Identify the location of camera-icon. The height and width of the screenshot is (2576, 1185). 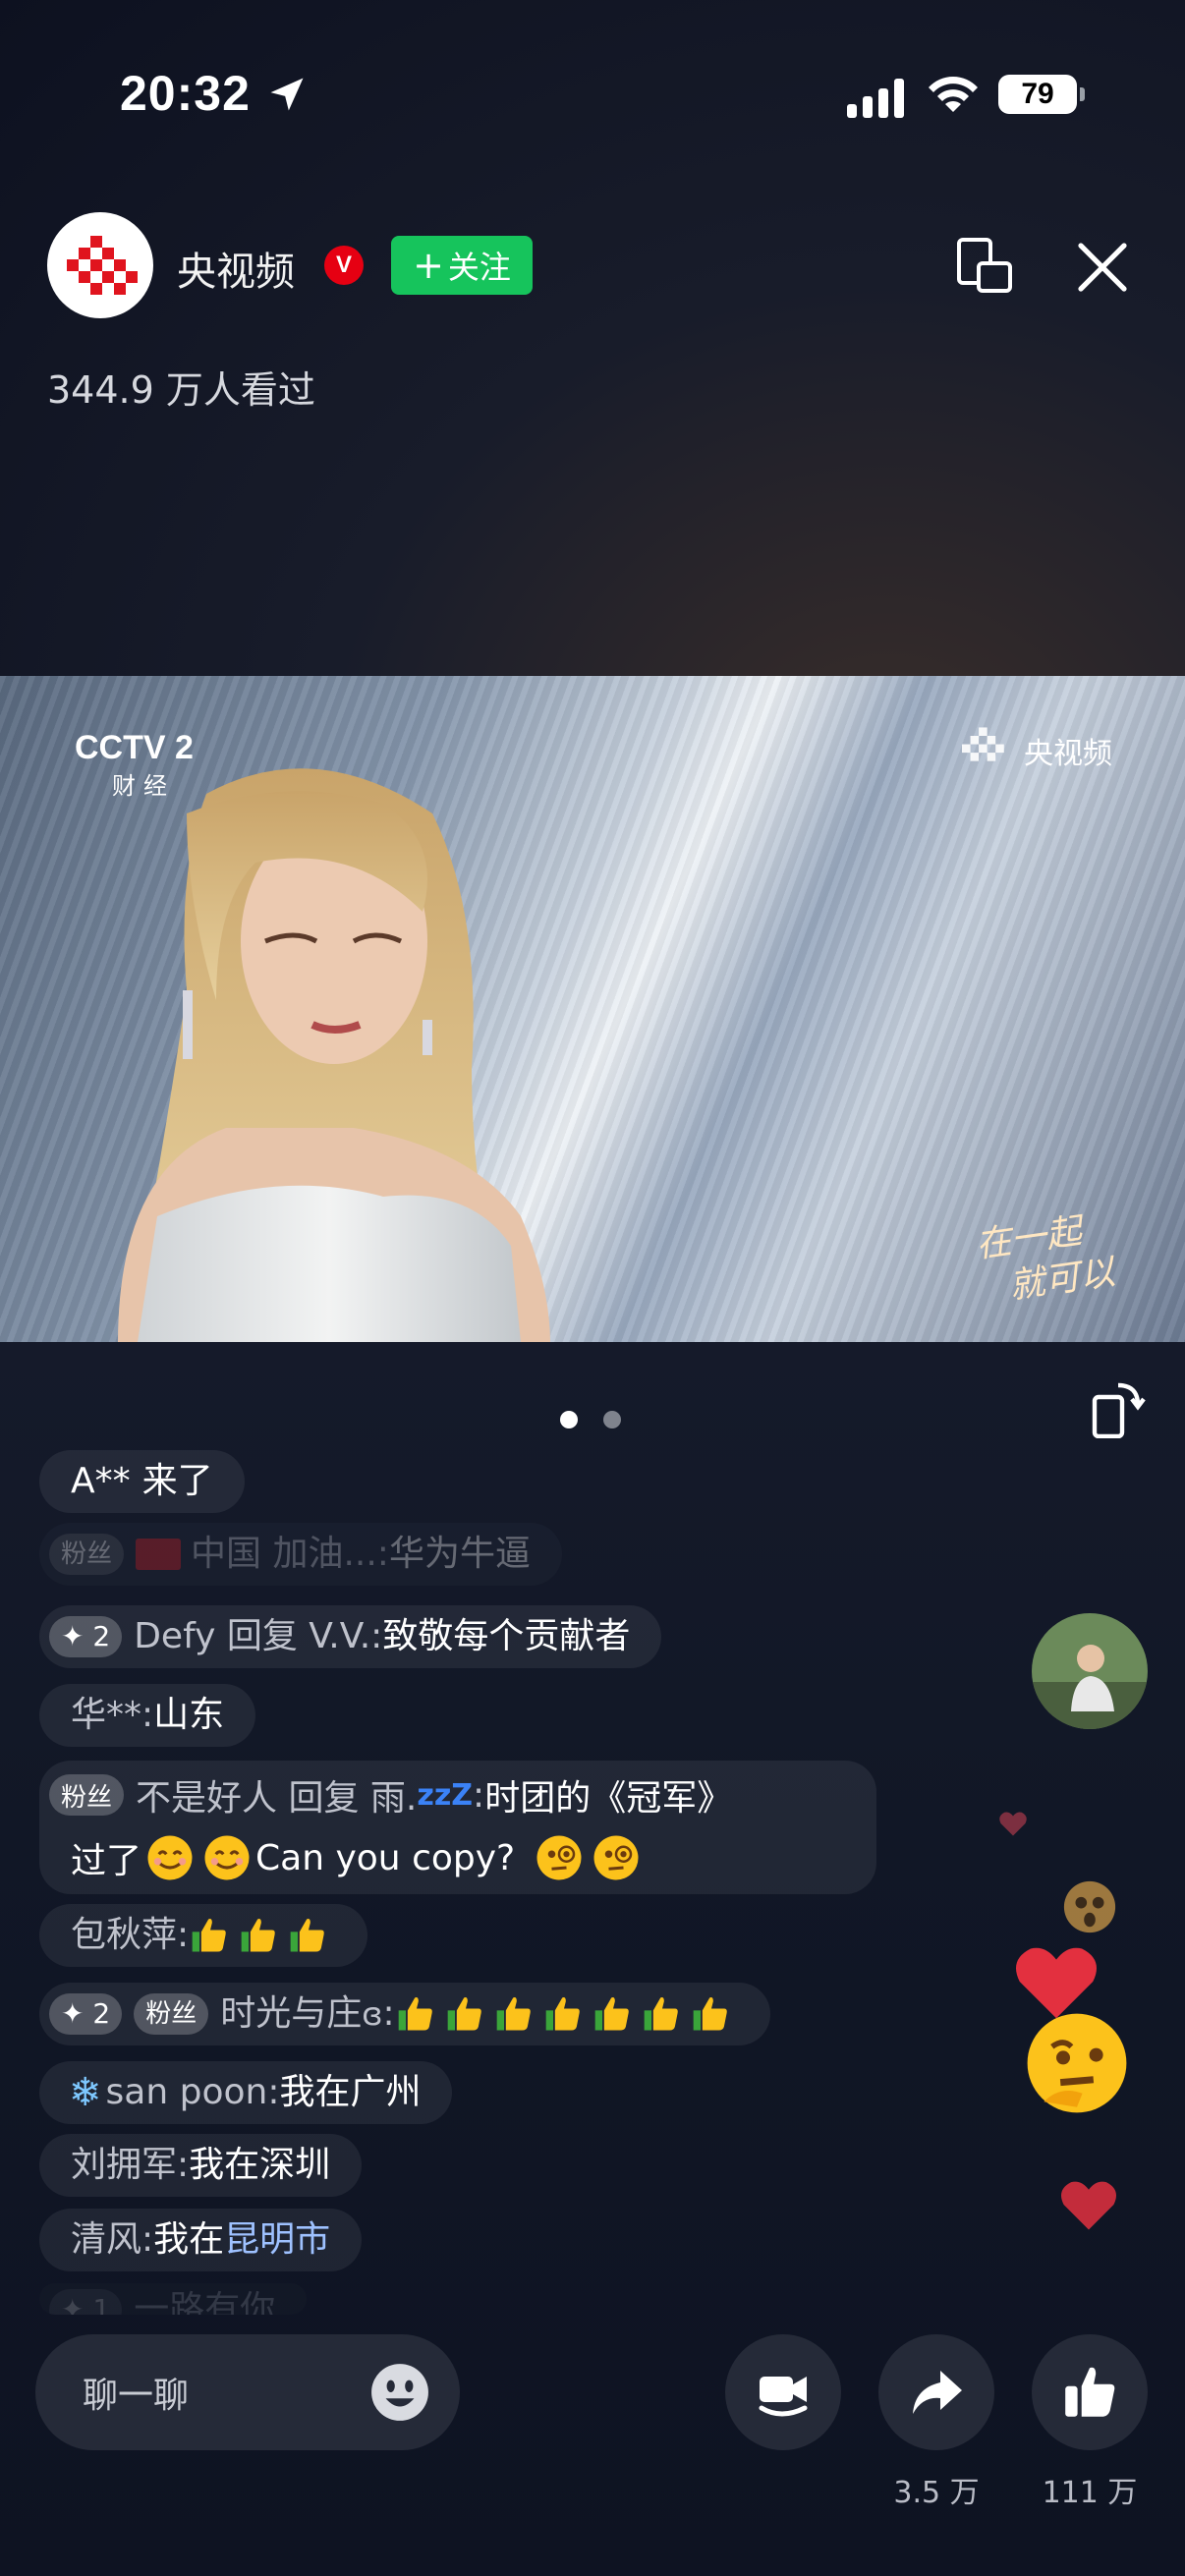
(784, 2397).